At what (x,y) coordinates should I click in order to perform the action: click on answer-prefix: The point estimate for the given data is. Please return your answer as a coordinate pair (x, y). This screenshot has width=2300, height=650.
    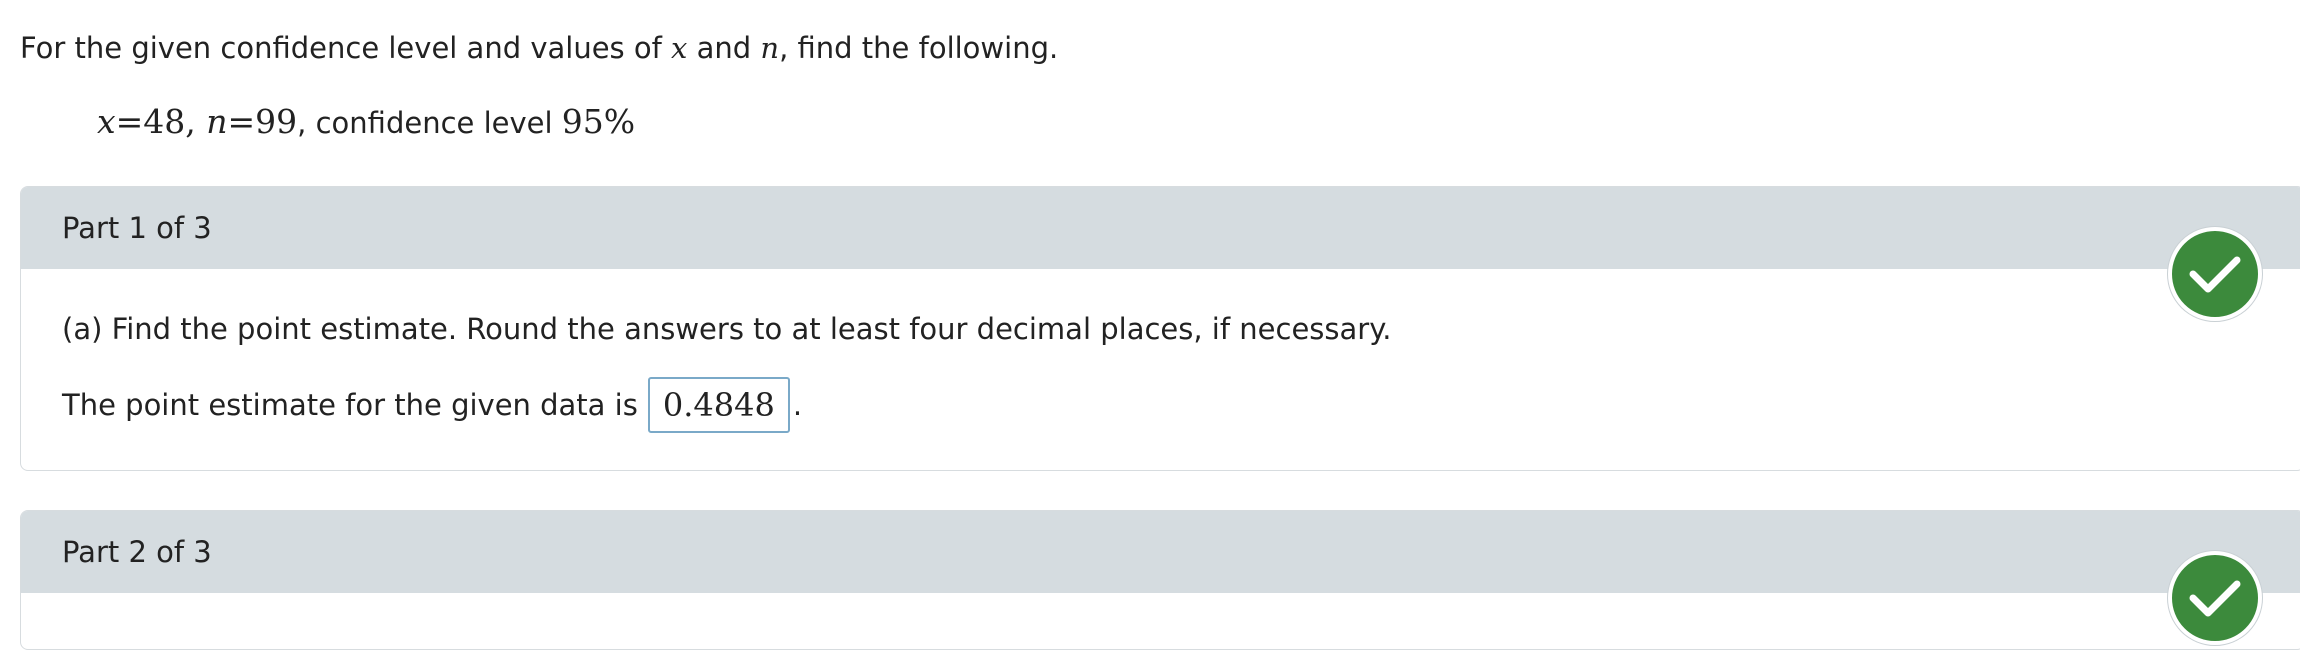
    Looking at the image, I should click on (350, 405).